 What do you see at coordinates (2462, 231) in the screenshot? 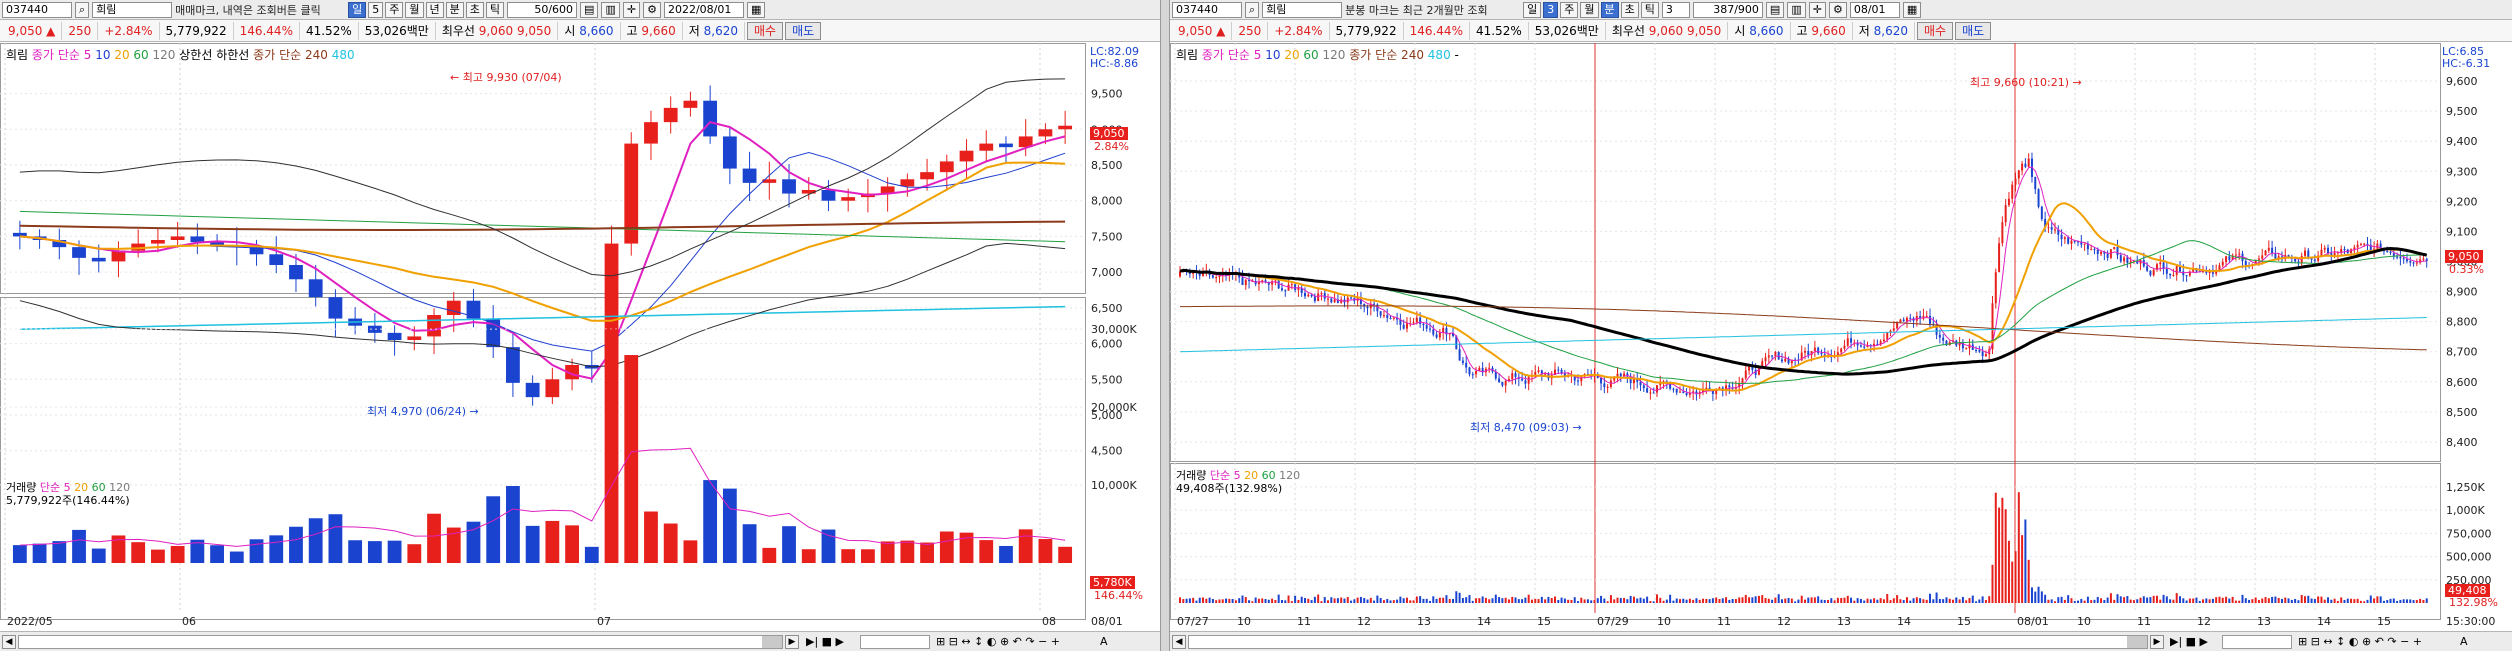
I see `price-tick-label: 9,100` at bounding box center [2462, 231].